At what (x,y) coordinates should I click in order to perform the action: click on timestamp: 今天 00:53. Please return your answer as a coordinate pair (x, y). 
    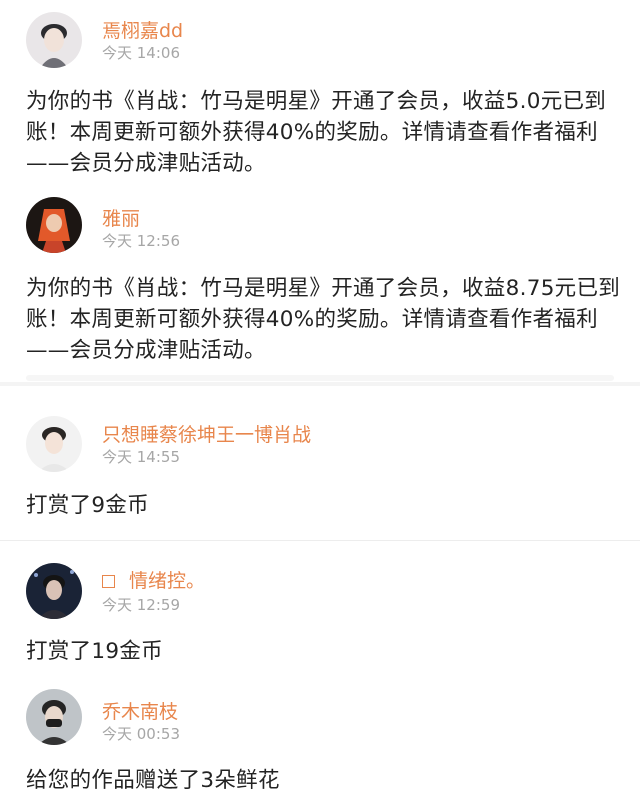
    Looking at the image, I should click on (141, 734).